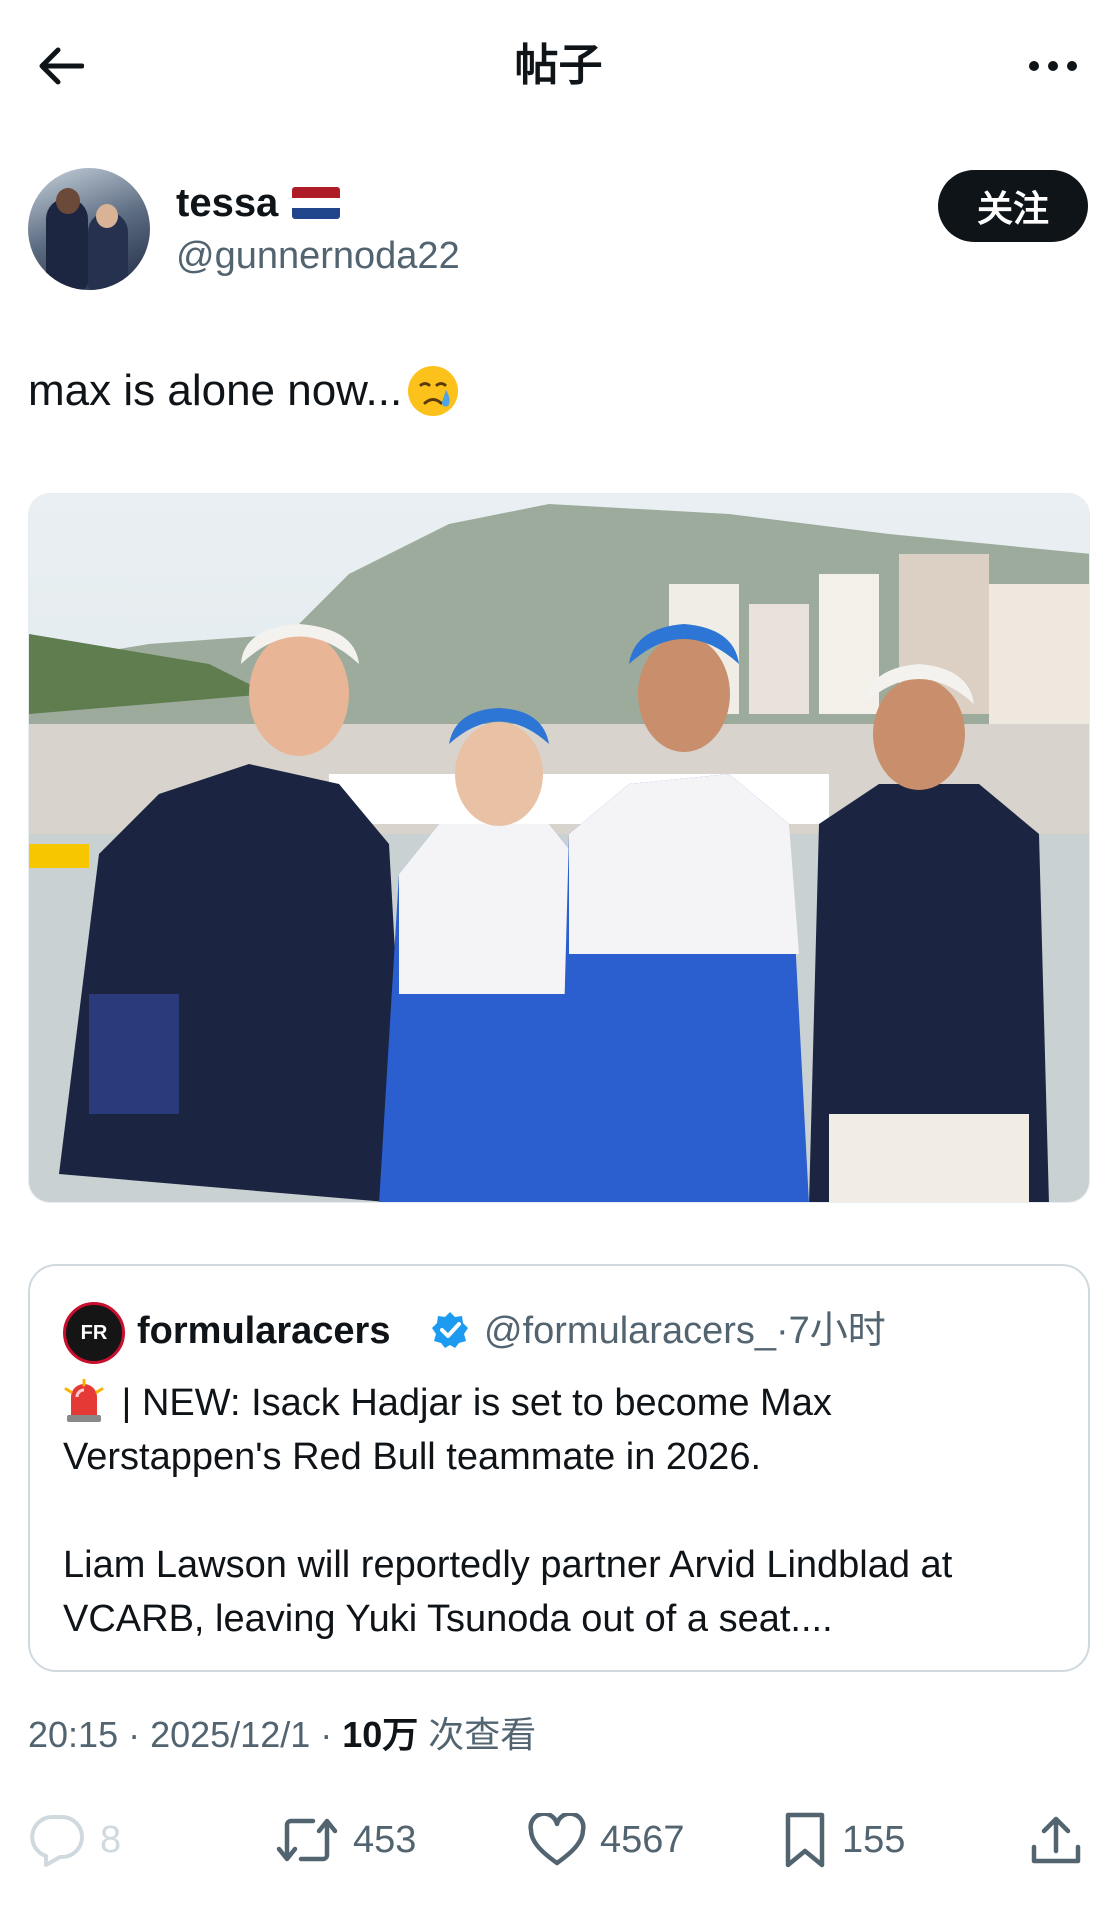 The image size is (1117, 1907). What do you see at coordinates (84, 1400) in the screenshot?
I see `police-light-emoji` at bounding box center [84, 1400].